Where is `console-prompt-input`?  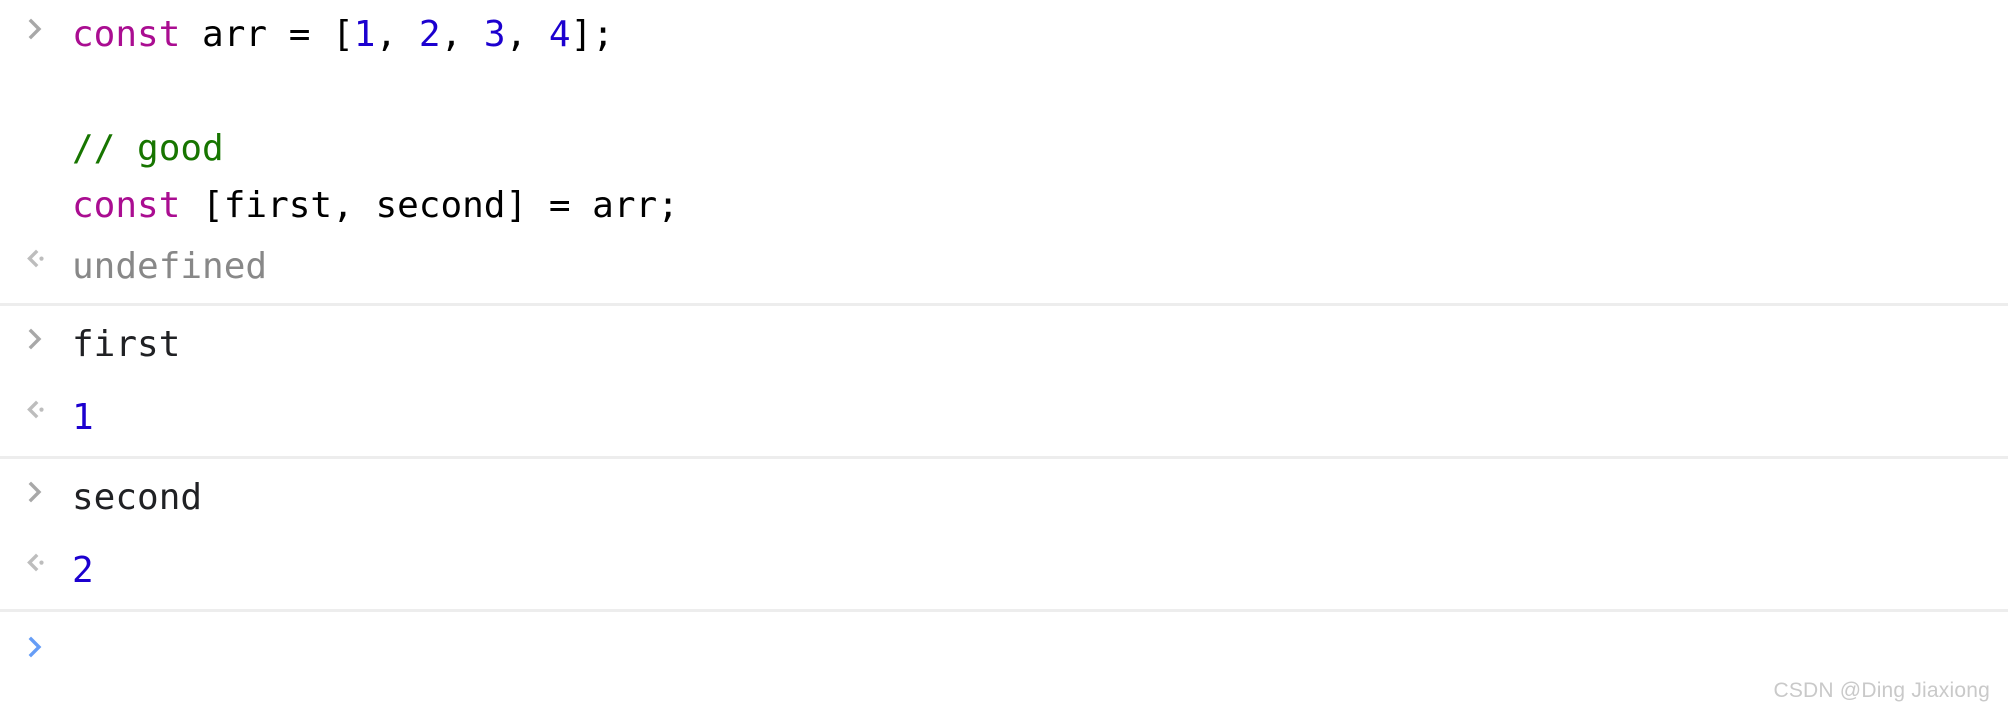
console-prompt-input is located at coordinates (1034, 652).